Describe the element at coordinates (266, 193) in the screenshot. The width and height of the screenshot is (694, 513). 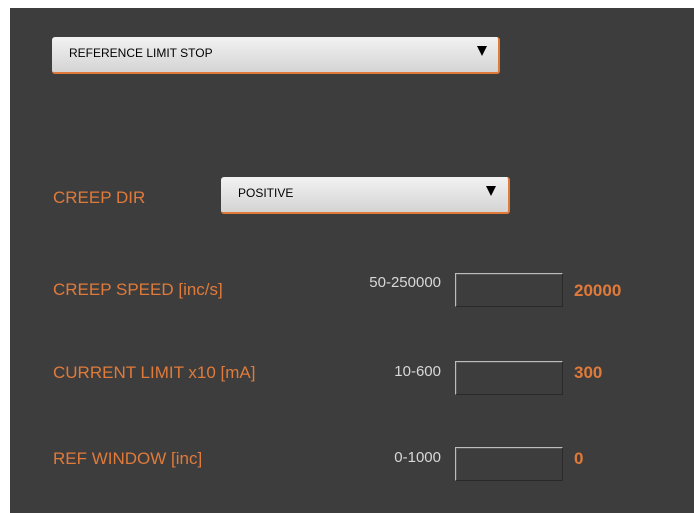
I see `creep-dir-value: POSITIVE` at that location.